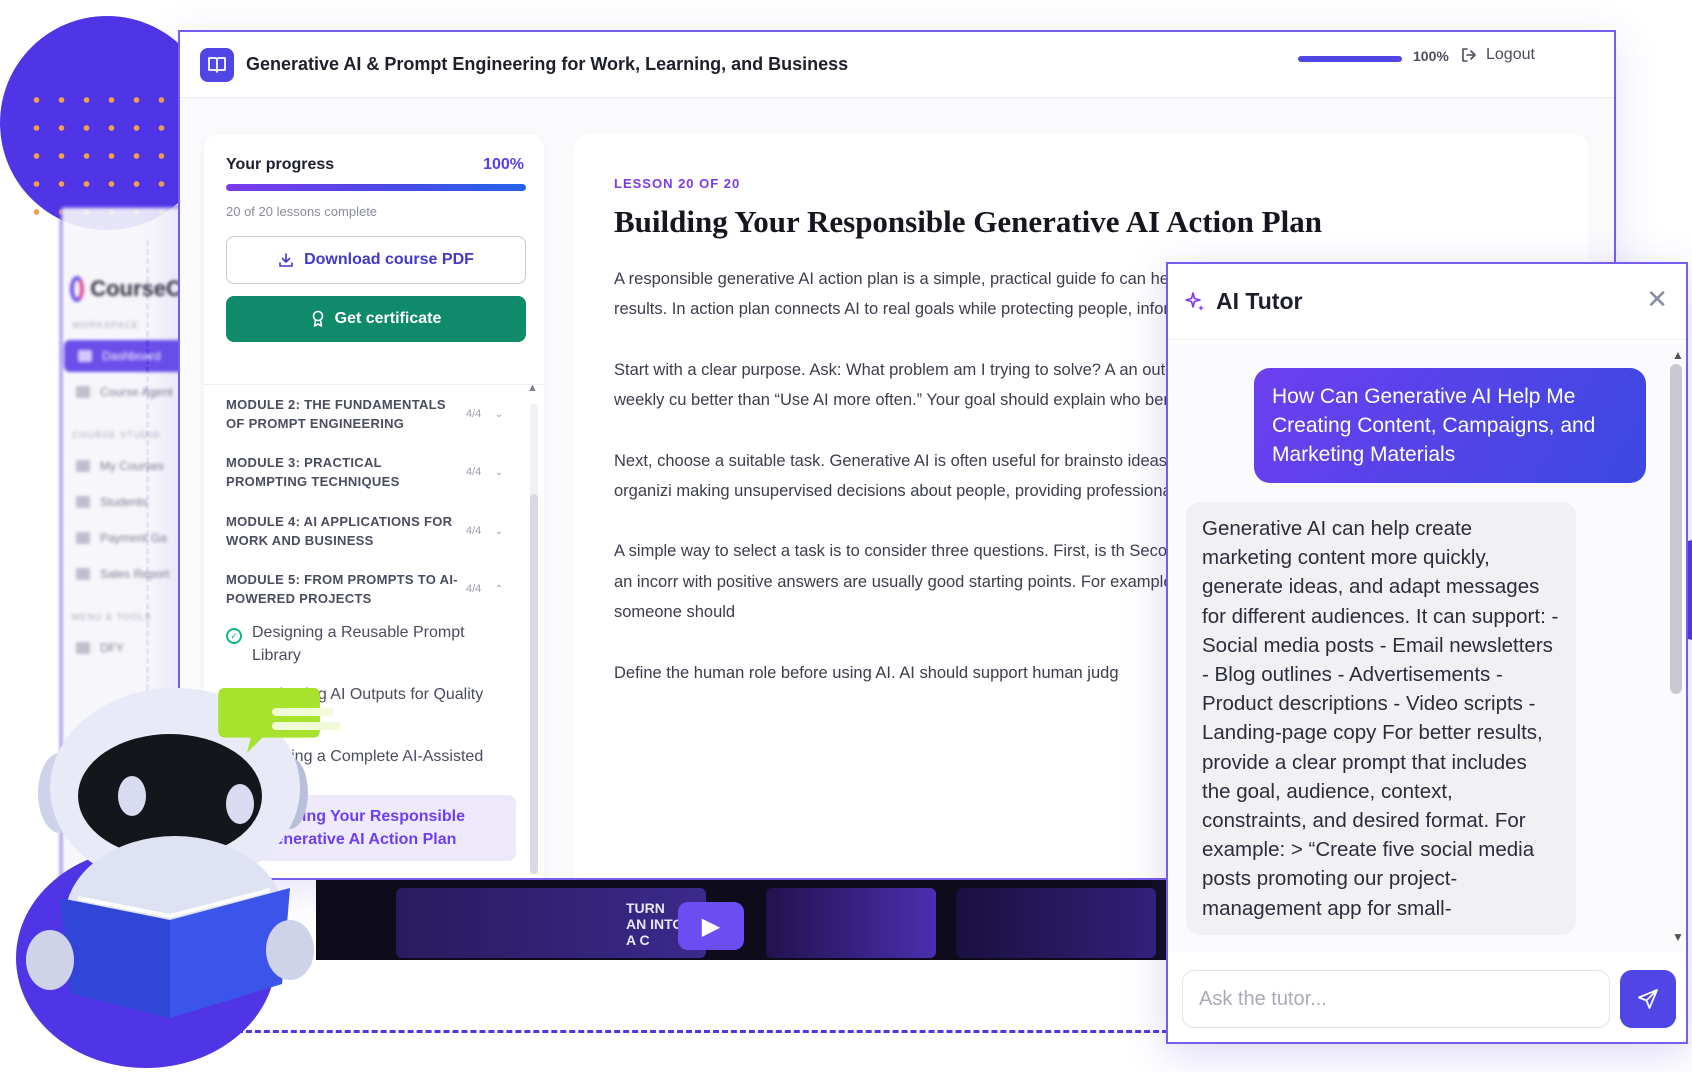  Describe the element at coordinates (83, 574) in the screenshot. I see `chart-icon` at that location.